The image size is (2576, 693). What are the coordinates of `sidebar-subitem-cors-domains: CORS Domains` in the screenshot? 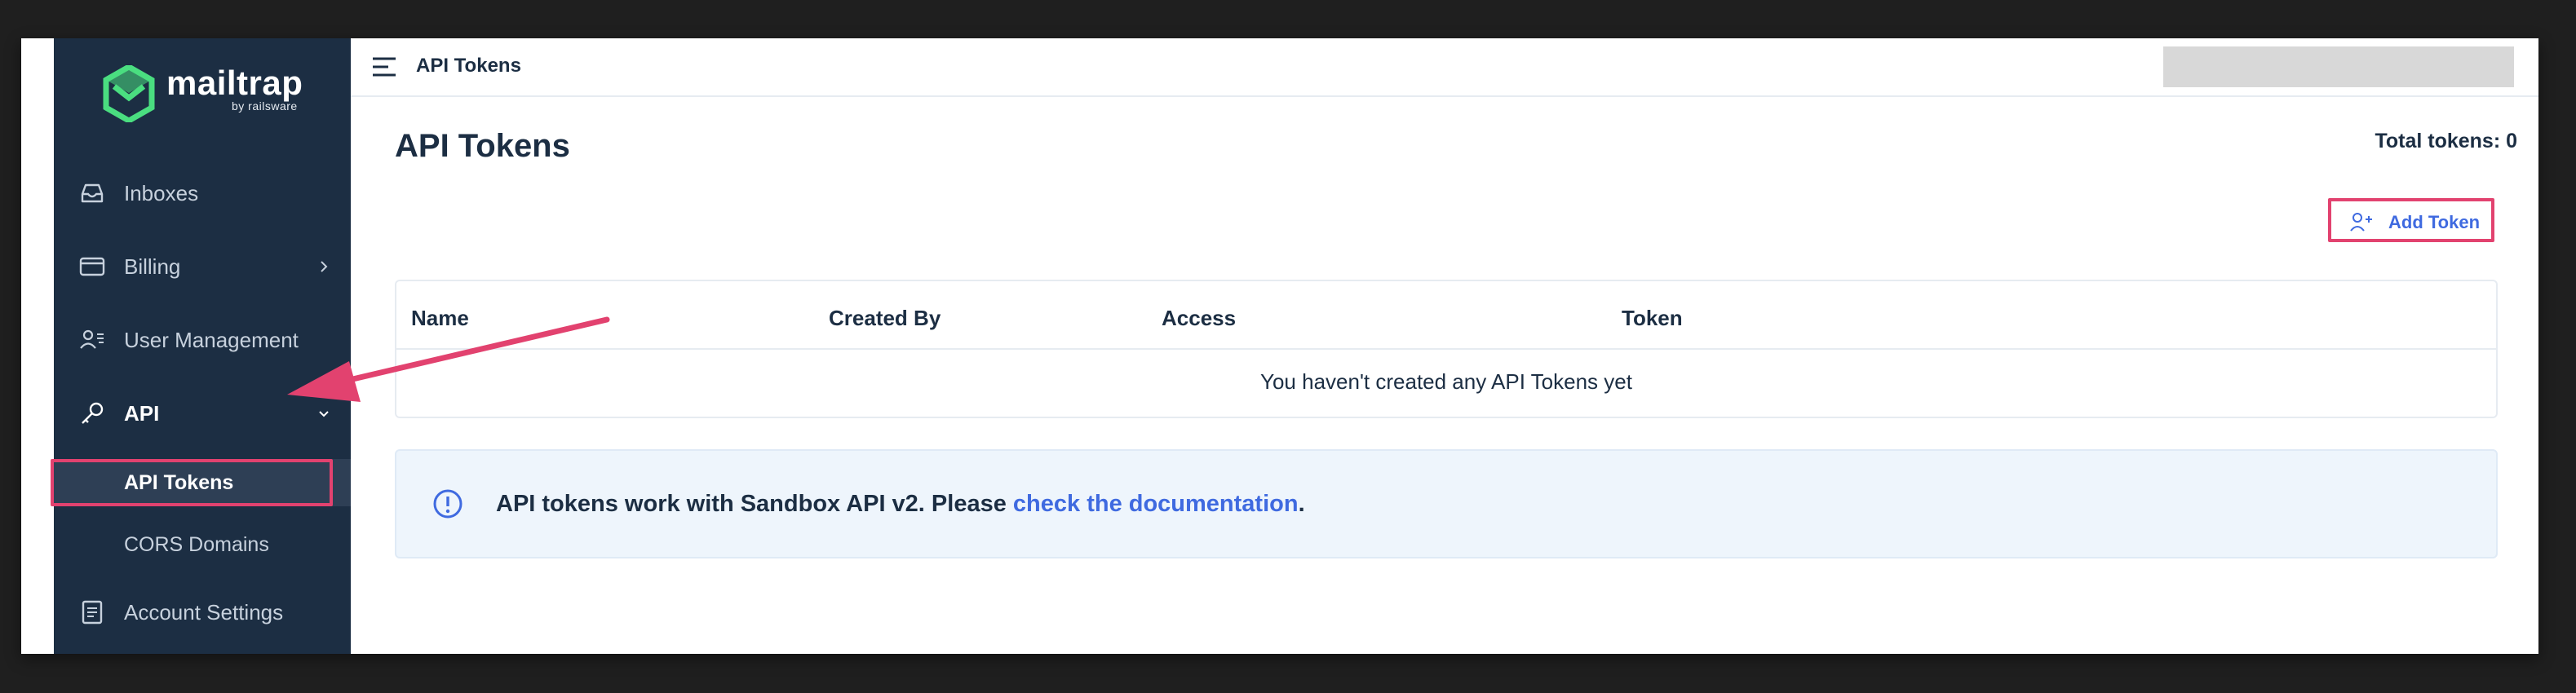 It's located at (202, 544).